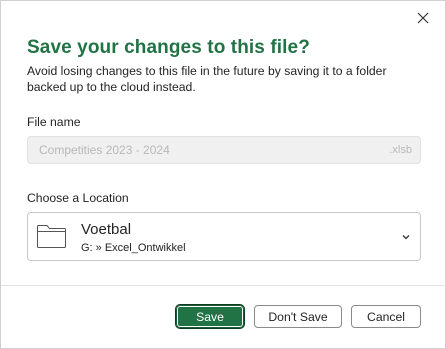  Describe the element at coordinates (223, 285) in the screenshot. I see `footer-divider` at that location.